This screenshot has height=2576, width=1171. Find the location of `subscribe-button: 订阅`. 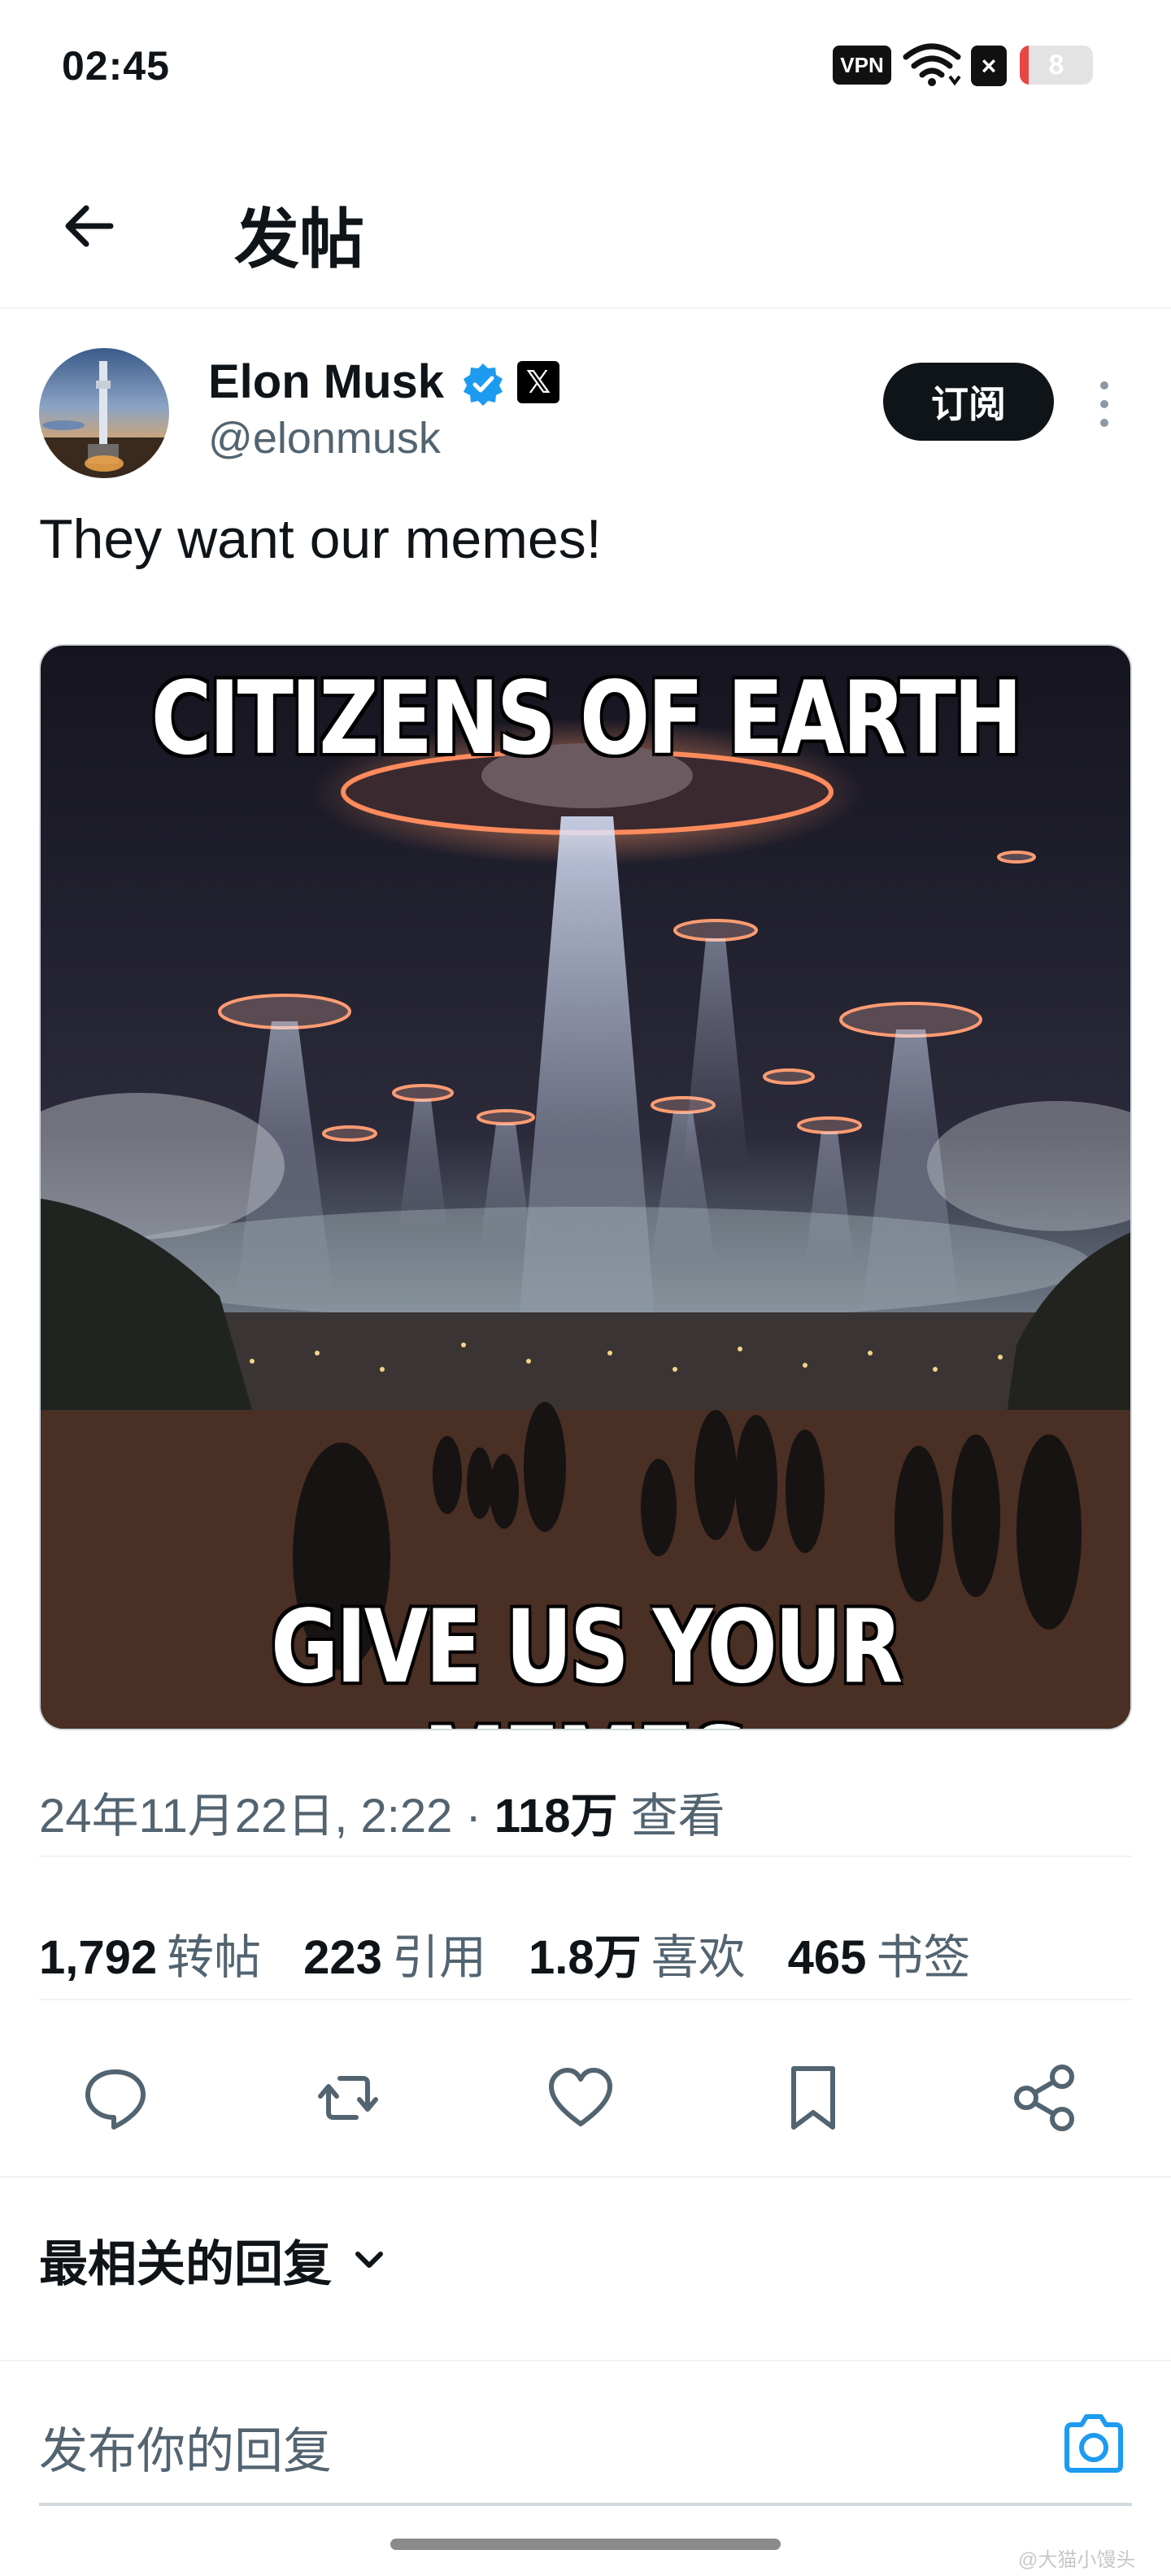

subscribe-button: 订阅 is located at coordinates (968, 402).